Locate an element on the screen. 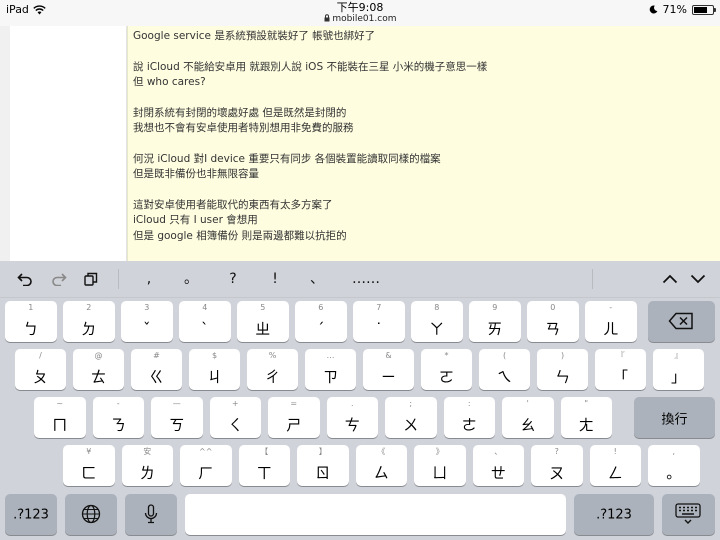 This screenshot has width=720, height=540. redo-button is located at coordinates (59, 279).